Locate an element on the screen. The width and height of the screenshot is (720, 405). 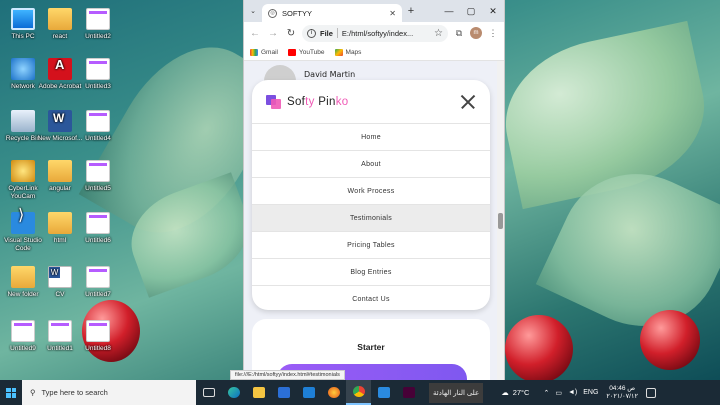
maps-icon is located at coordinates (338, 52).